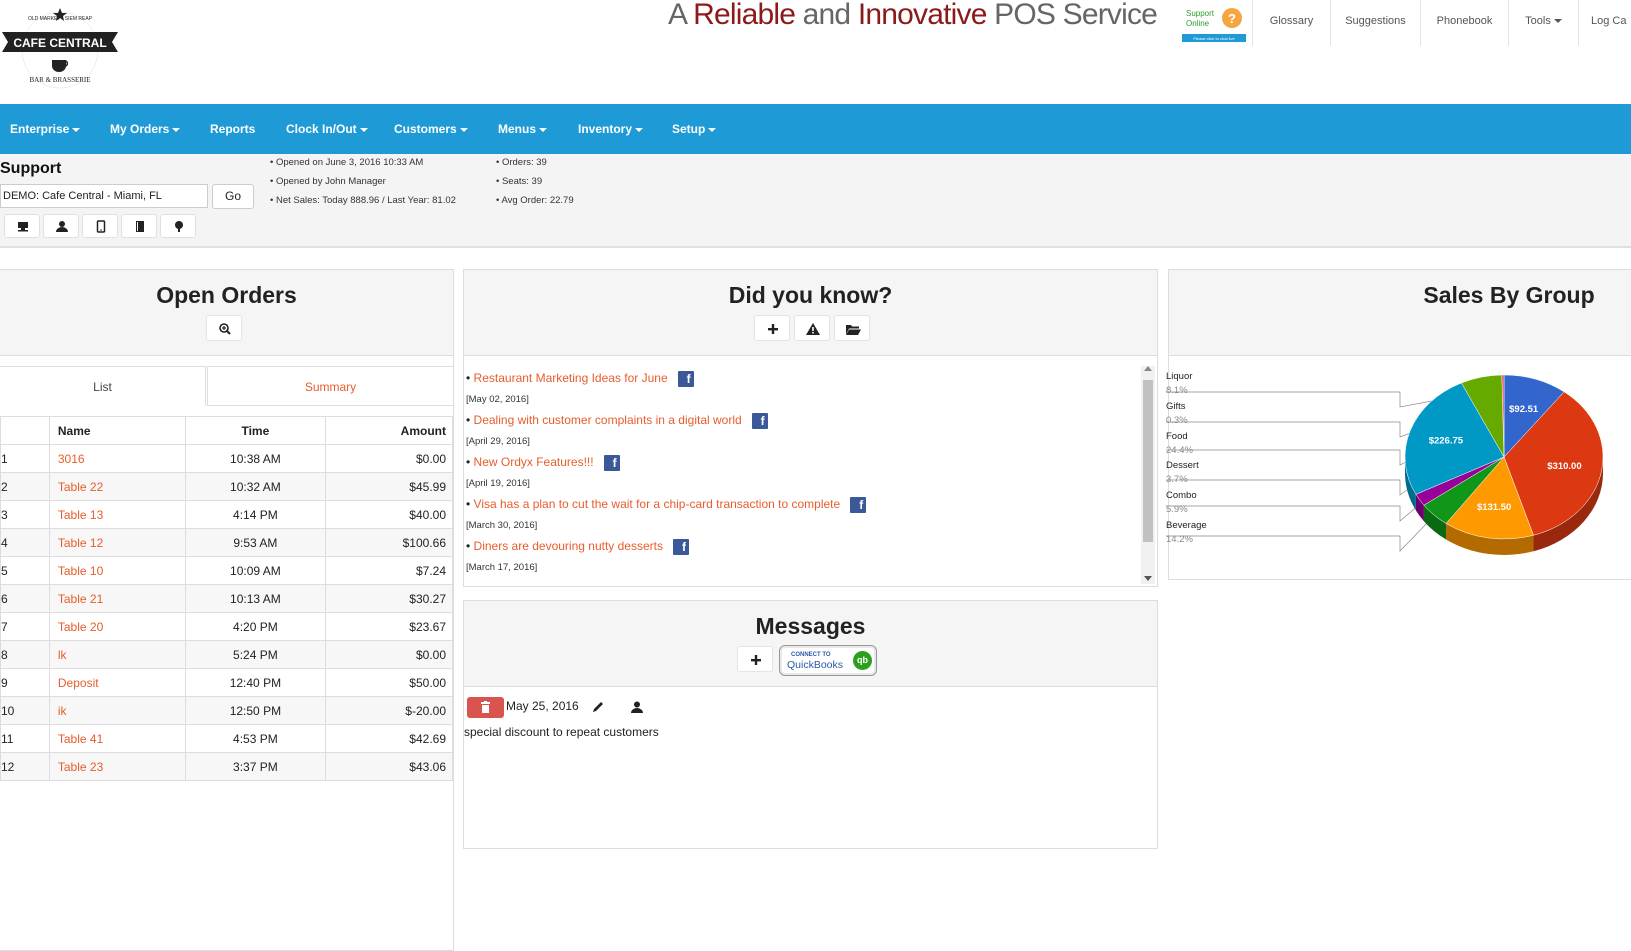  I want to click on table-row: 6 Table 21 10:13 AM $30.27, so click(226, 598).